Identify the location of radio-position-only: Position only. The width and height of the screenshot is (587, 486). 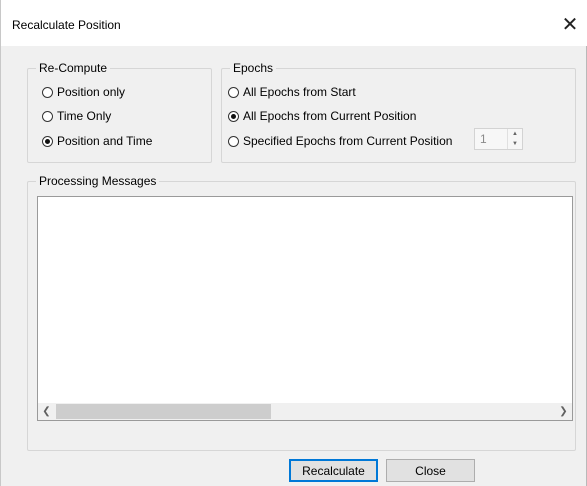
(83, 92).